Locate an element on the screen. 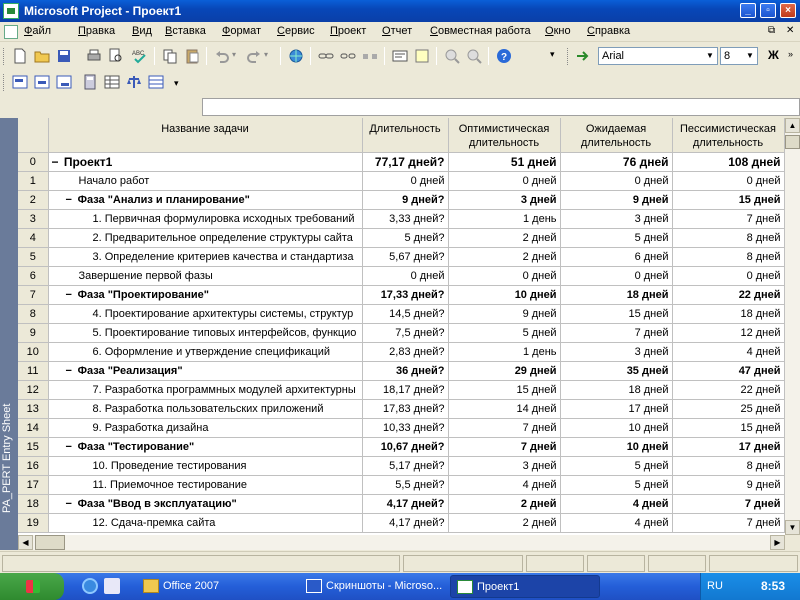  column-header-duration: Длительность is located at coordinates (405, 135).